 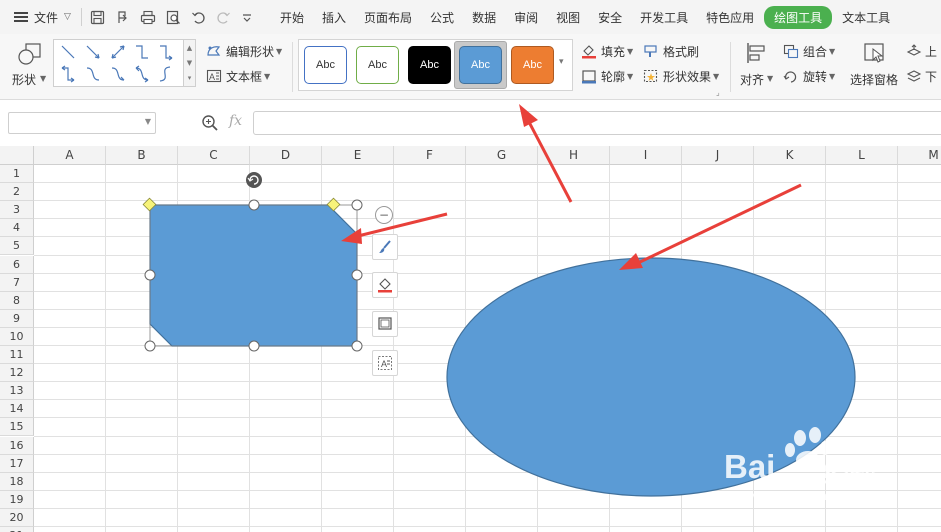 I want to click on resize-handle-left, so click(x=150, y=275).